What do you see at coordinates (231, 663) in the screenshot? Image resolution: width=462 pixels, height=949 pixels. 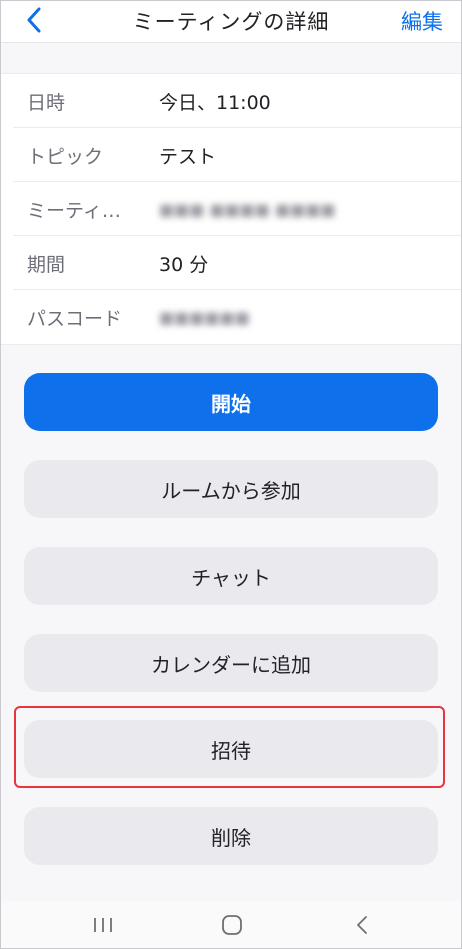 I see `add-to-calendar-button: カレンダーに追加` at bounding box center [231, 663].